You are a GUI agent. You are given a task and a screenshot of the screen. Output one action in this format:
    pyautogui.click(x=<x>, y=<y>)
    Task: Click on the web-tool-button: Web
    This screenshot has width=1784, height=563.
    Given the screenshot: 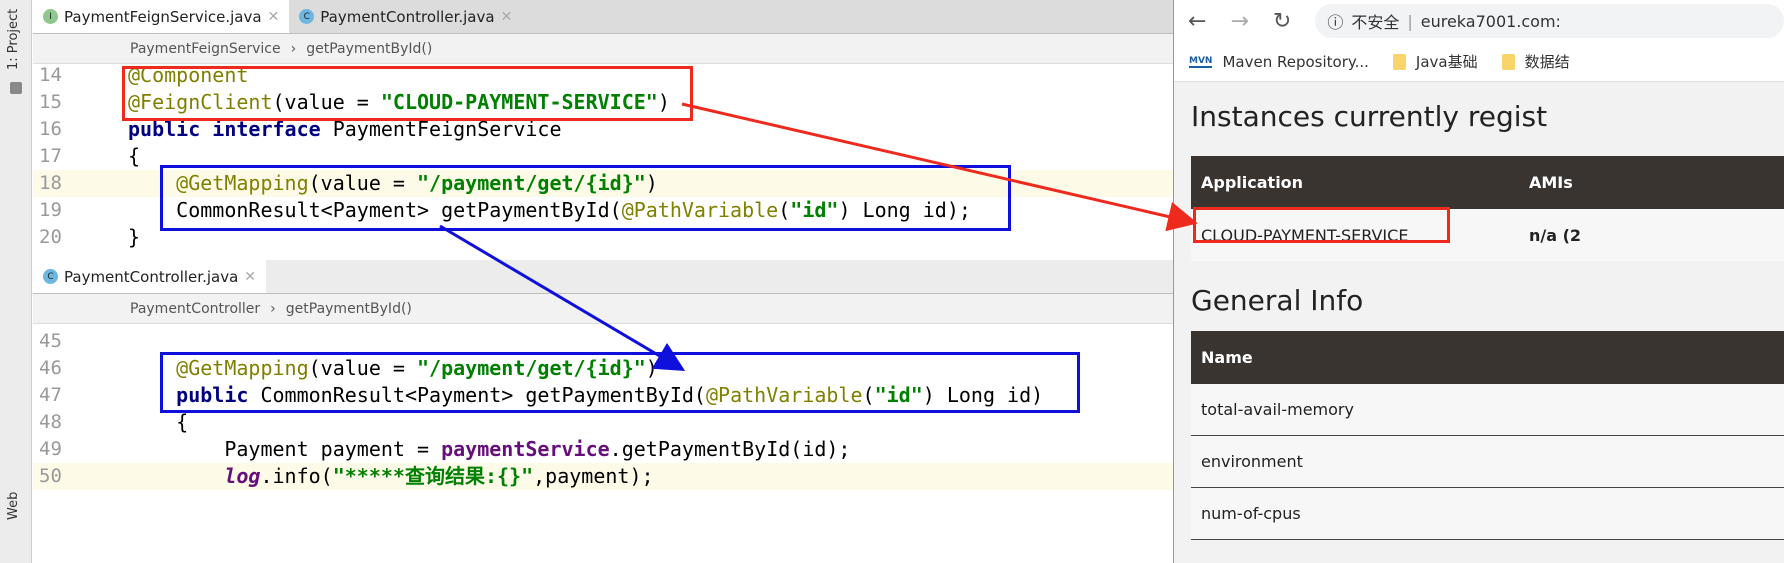 What is the action you would take?
    pyautogui.click(x=13, y=506)
    